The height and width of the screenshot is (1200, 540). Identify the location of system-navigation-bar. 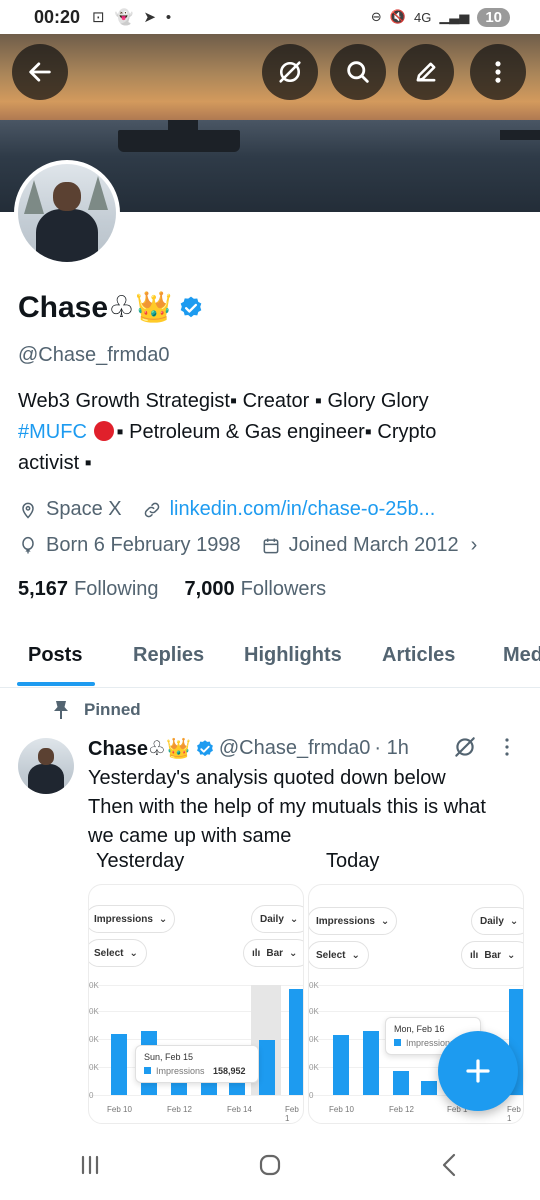
(270, 1165).